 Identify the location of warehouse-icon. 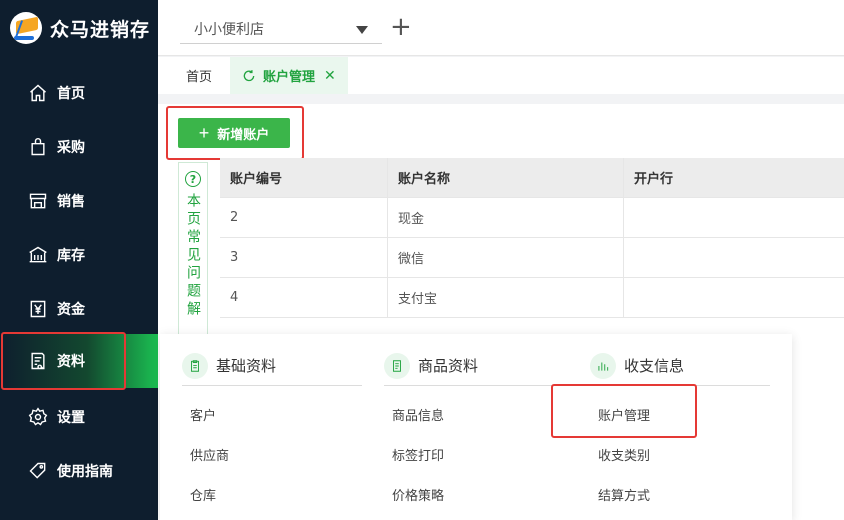
(38, 254).